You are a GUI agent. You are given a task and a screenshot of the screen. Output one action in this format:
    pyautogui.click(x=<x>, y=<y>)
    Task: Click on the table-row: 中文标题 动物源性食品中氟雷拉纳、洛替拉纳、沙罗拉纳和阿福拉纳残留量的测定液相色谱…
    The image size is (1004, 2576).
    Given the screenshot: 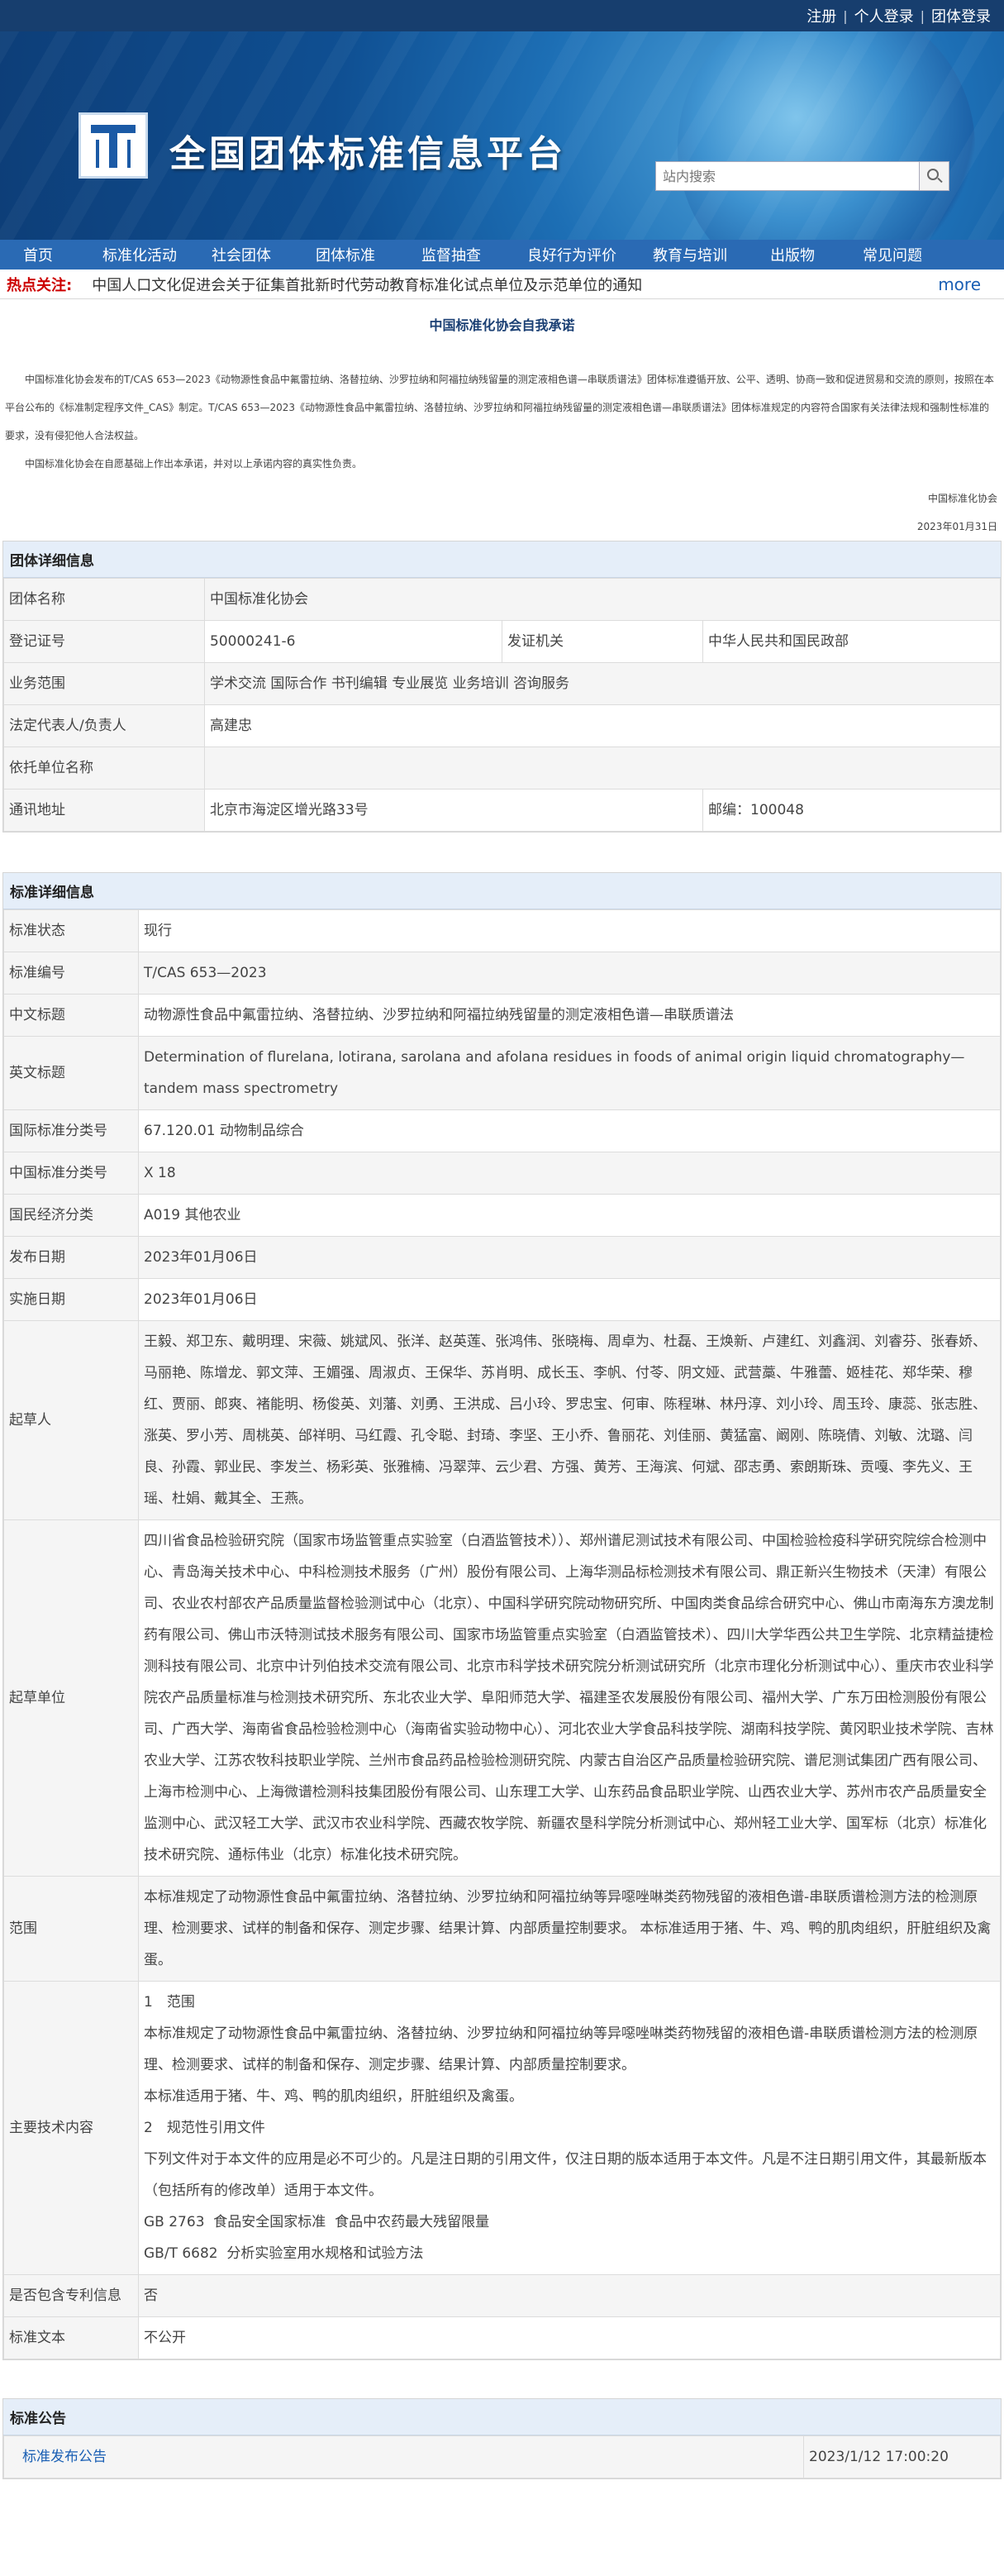 What is the action you would take?
    pyautogui.click(x=502, y=1016)
    